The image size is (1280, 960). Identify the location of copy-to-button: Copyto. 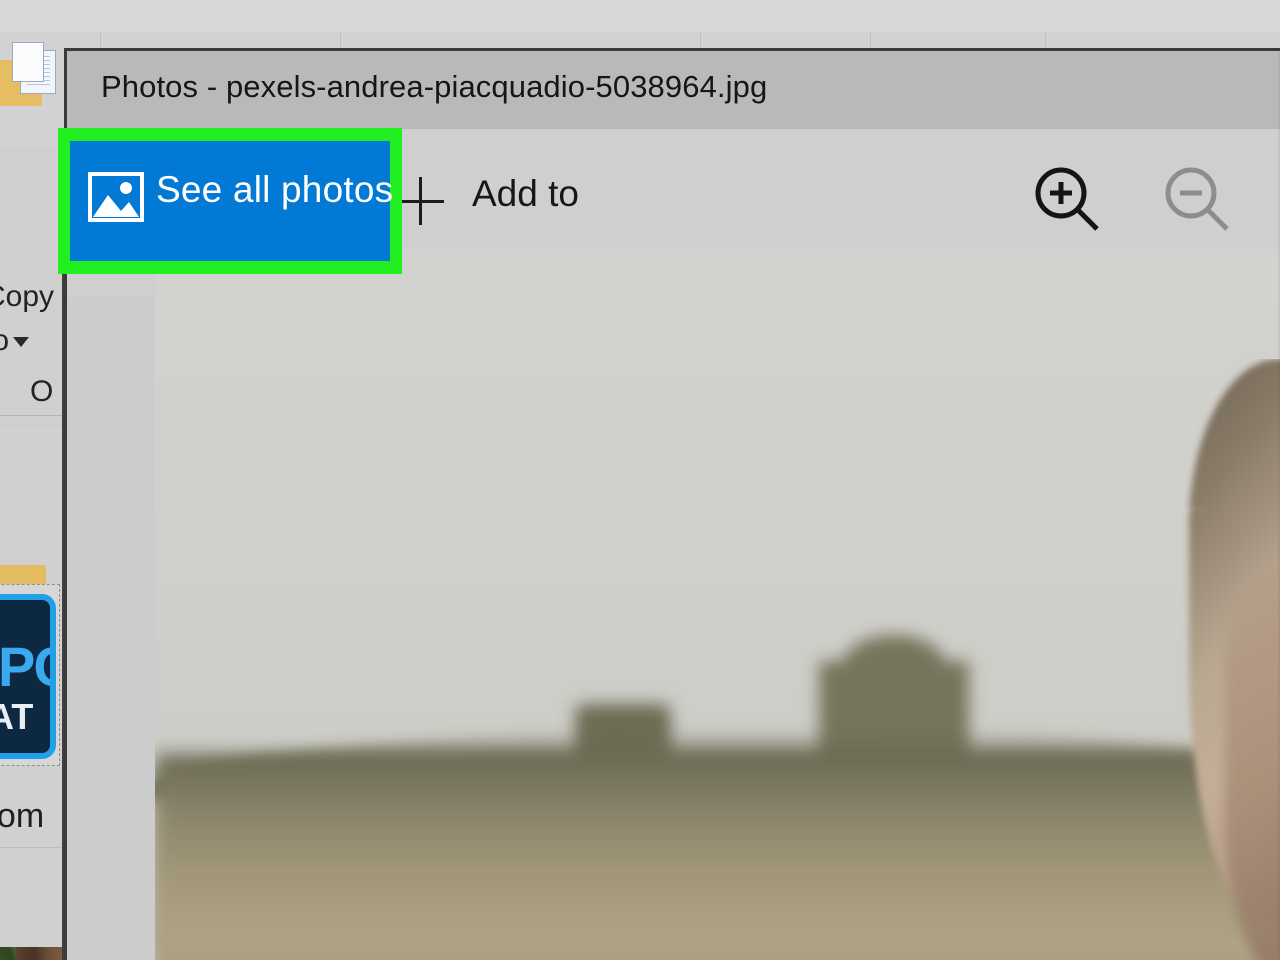
(27, 318).